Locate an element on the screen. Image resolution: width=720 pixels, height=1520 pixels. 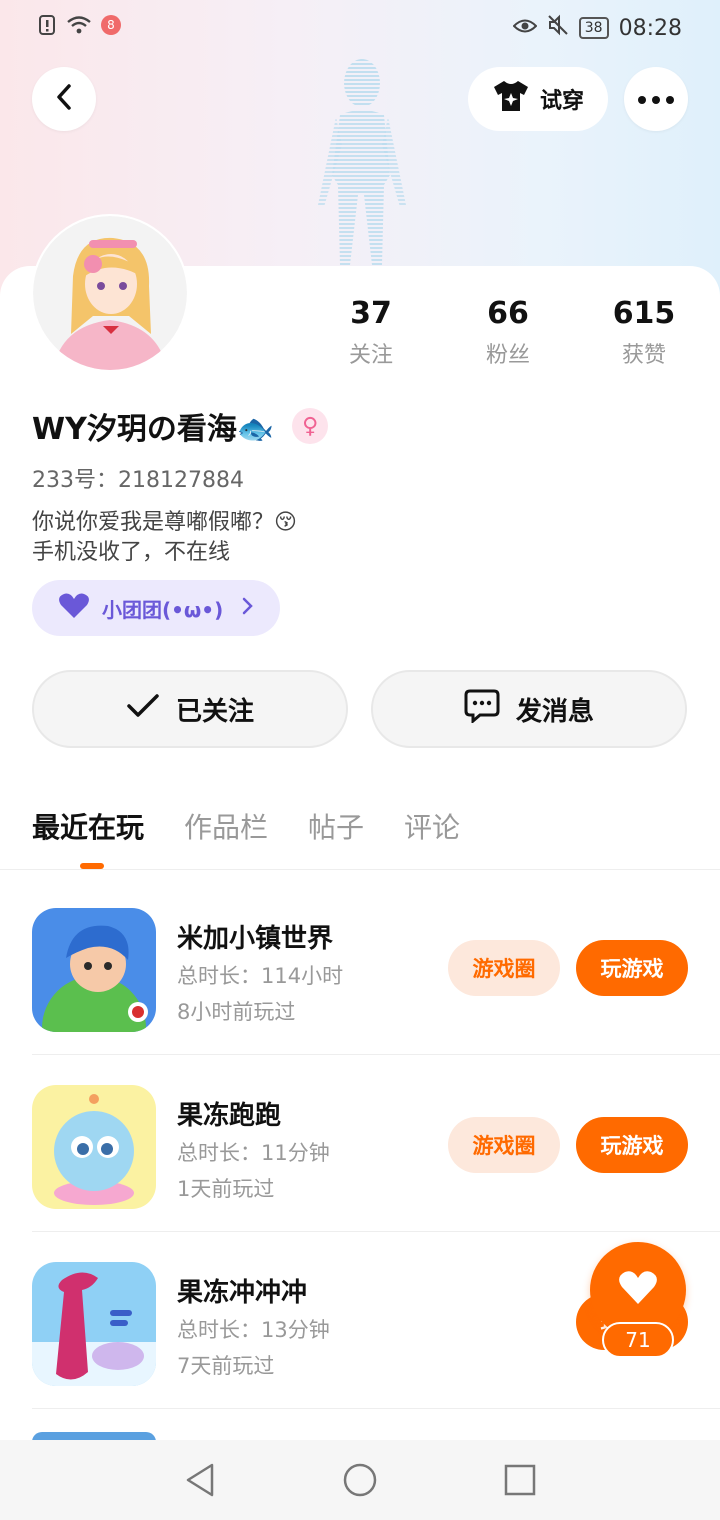
profile-name: WY汐玥の看海🐟 is located at coordinates (153, 429).